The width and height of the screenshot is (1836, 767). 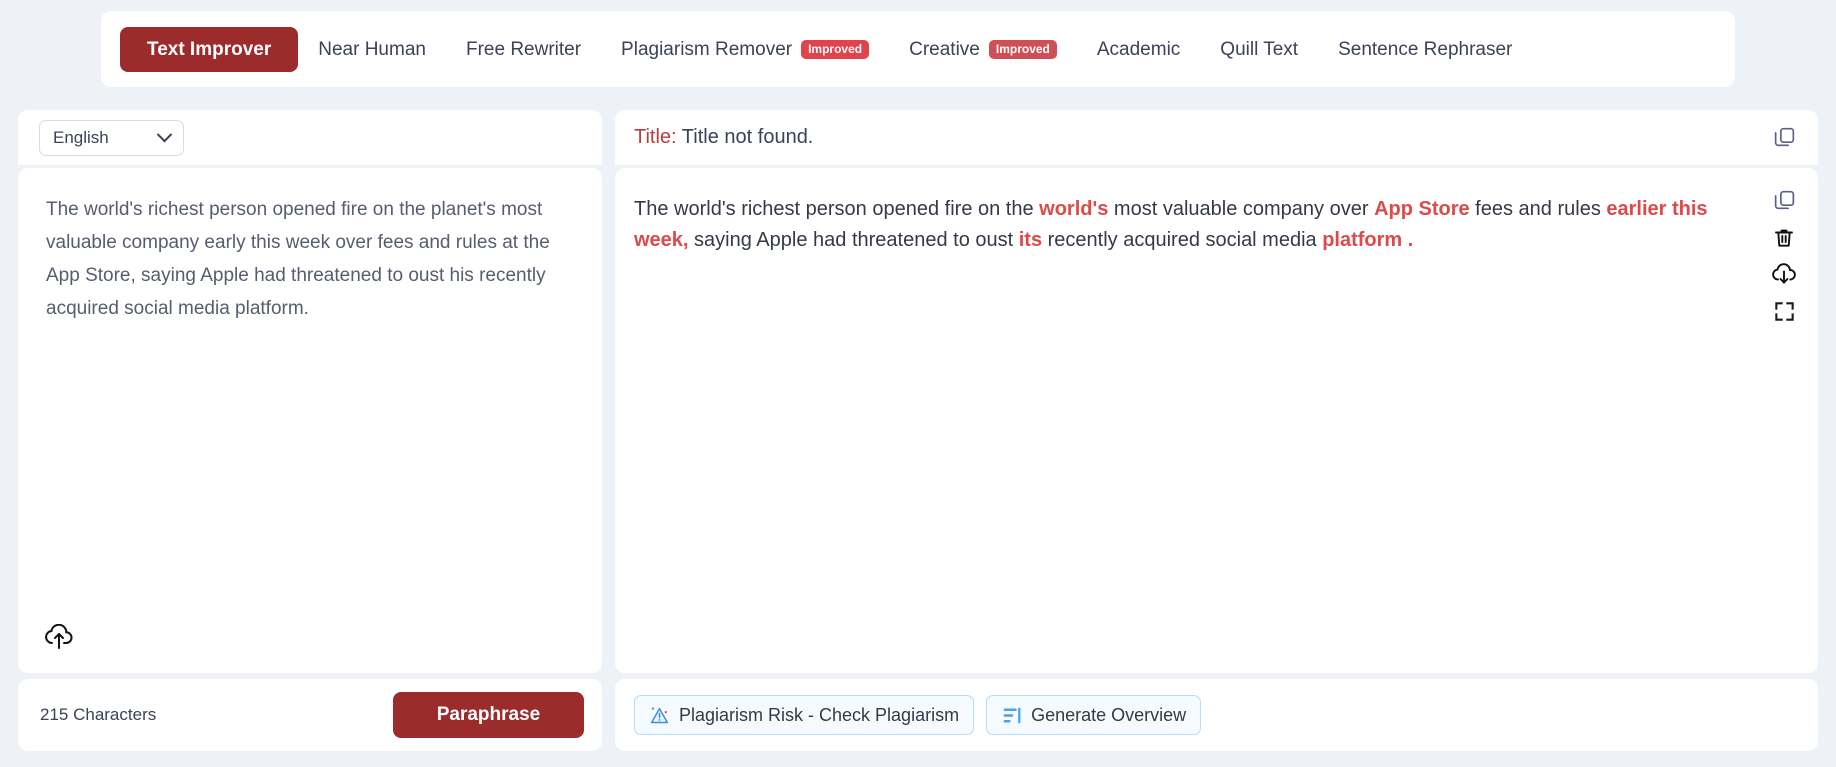 I want to click on tab-label: Creative, so click(x=944, y=49).